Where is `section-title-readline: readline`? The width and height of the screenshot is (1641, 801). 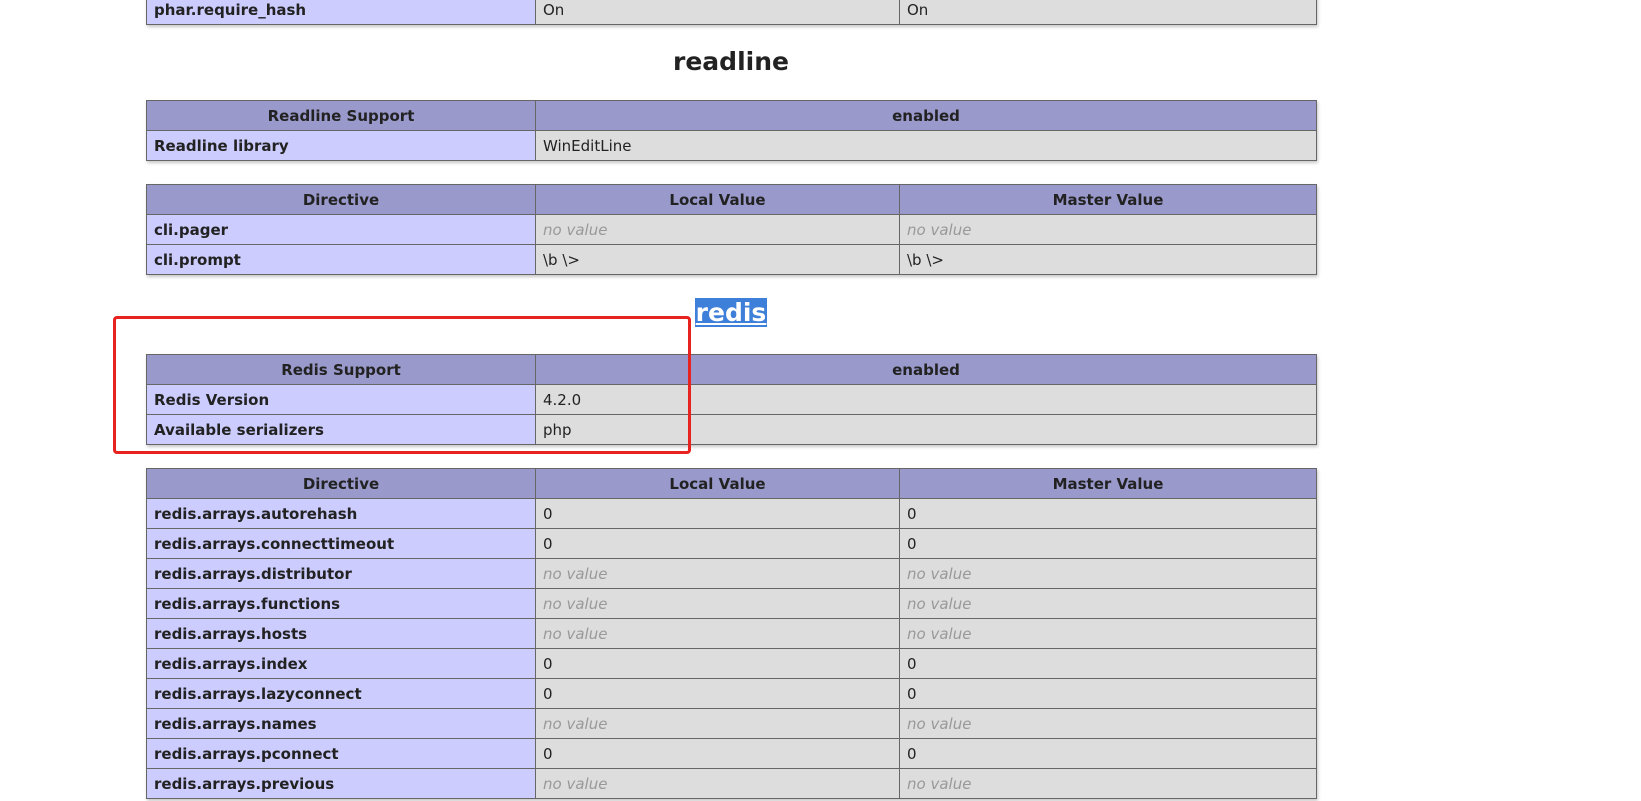 section-title-readline: readline is located at coordinates (731, 61).